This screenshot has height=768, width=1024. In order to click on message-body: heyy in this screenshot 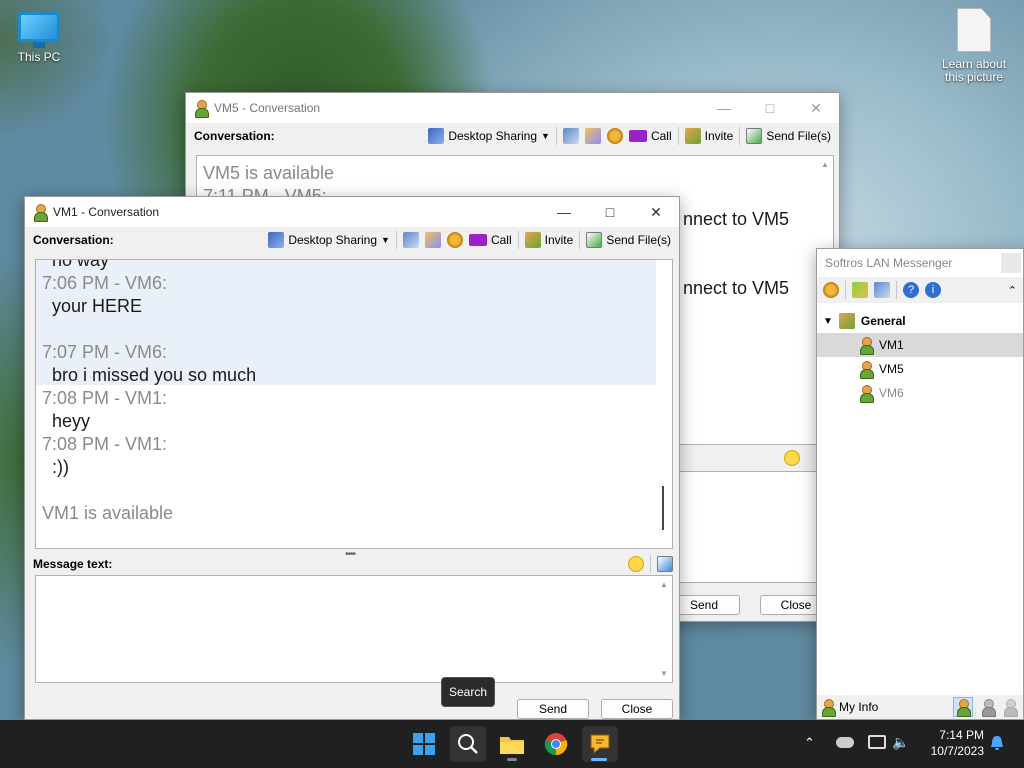, I will do `click(71, 421)`.